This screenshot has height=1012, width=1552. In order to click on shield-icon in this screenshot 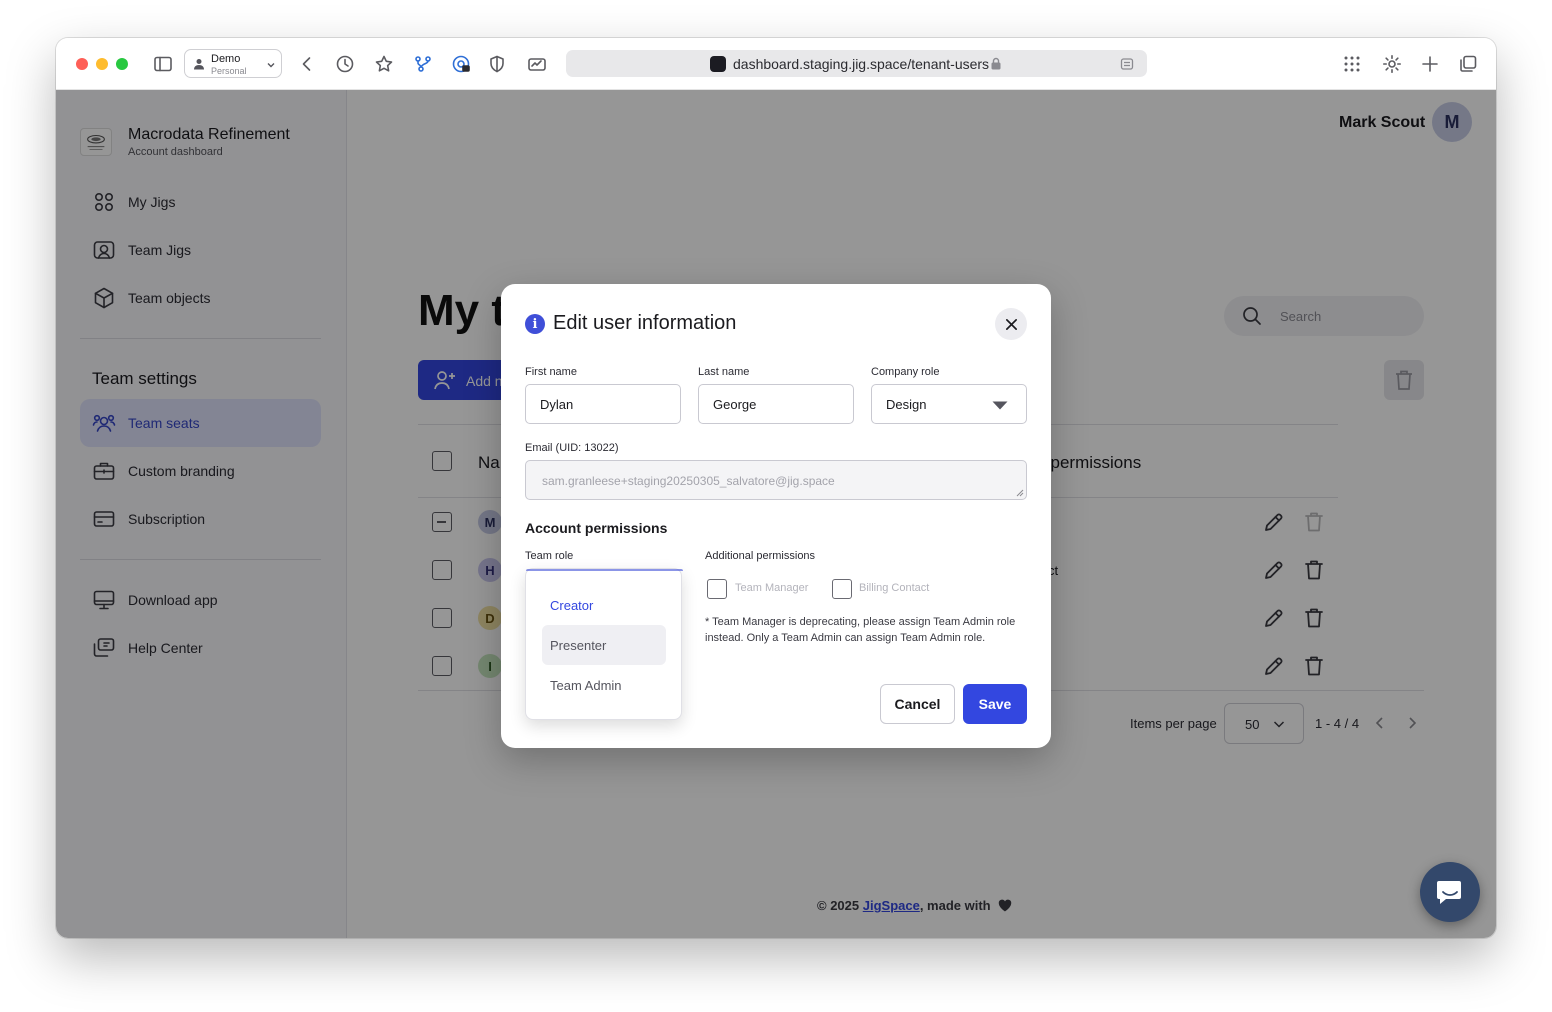, I will do `click(497, 64)`.